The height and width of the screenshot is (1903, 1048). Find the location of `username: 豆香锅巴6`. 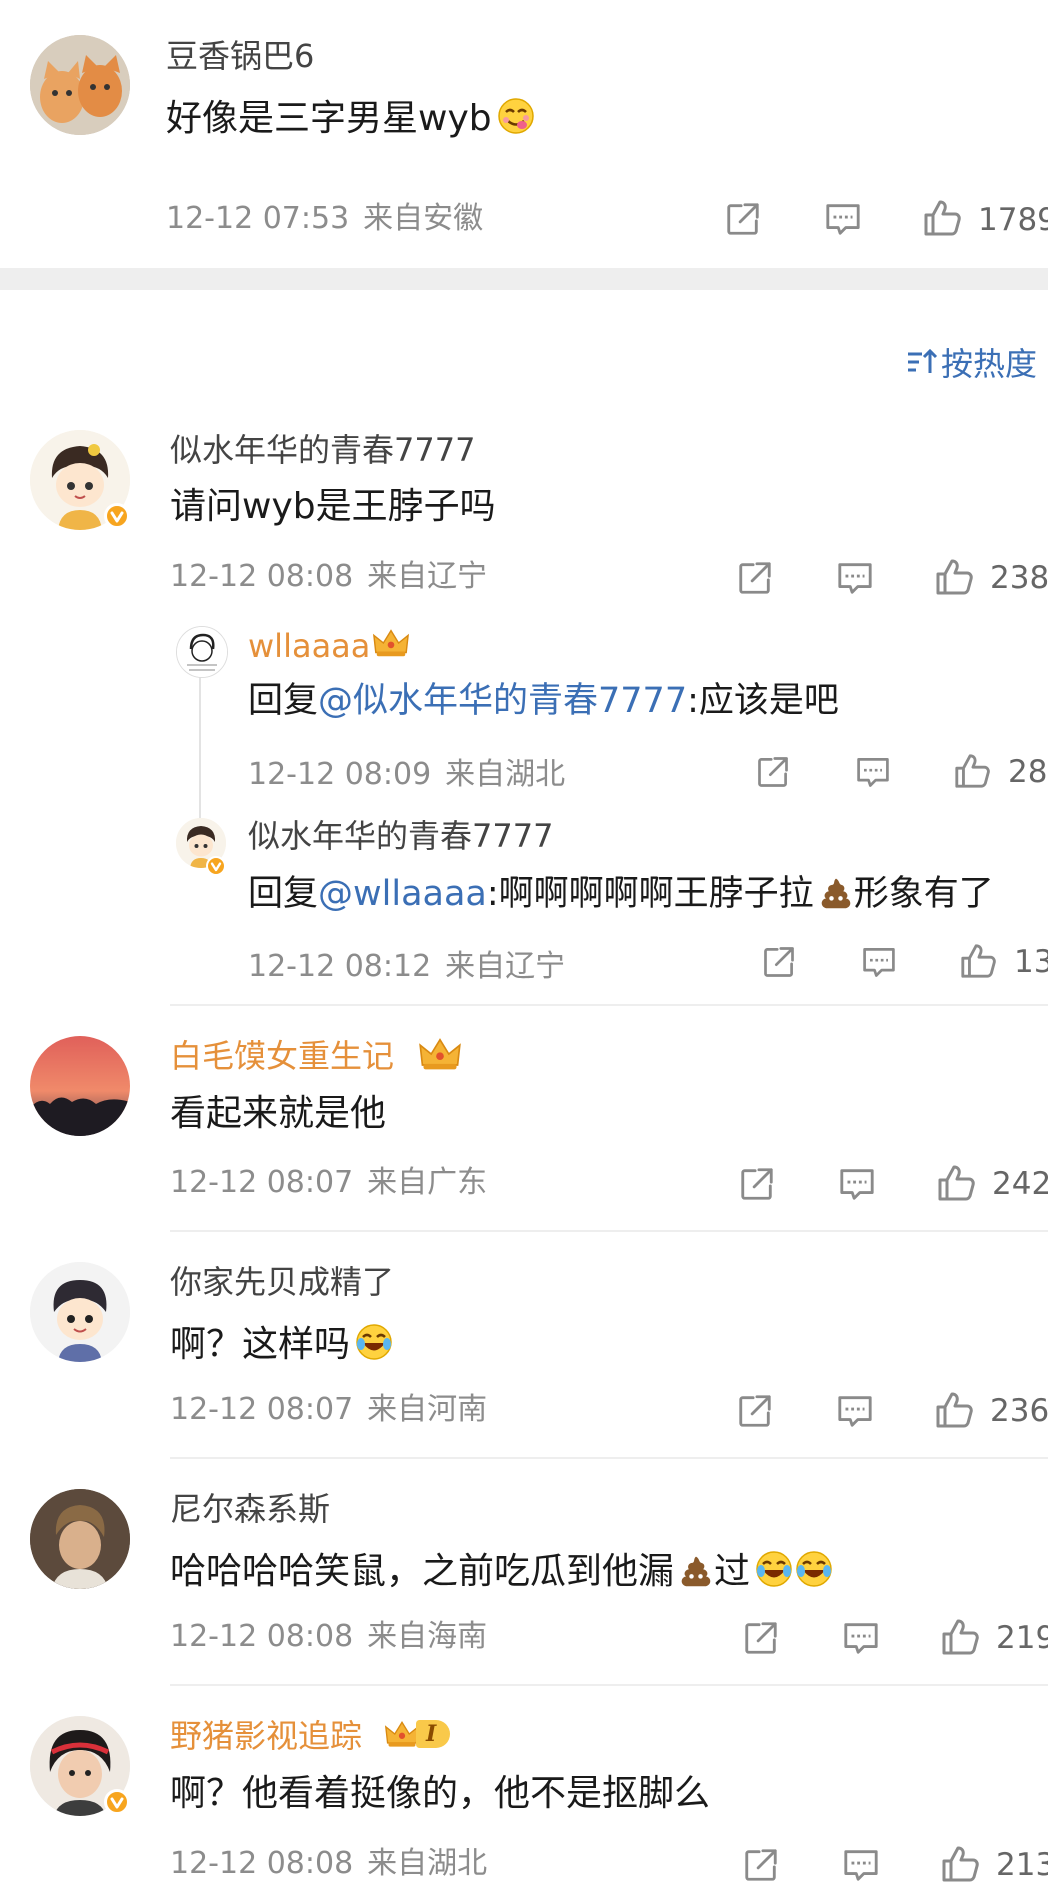

username: 豆香锅巴6 is located at coordinates (240, 56).